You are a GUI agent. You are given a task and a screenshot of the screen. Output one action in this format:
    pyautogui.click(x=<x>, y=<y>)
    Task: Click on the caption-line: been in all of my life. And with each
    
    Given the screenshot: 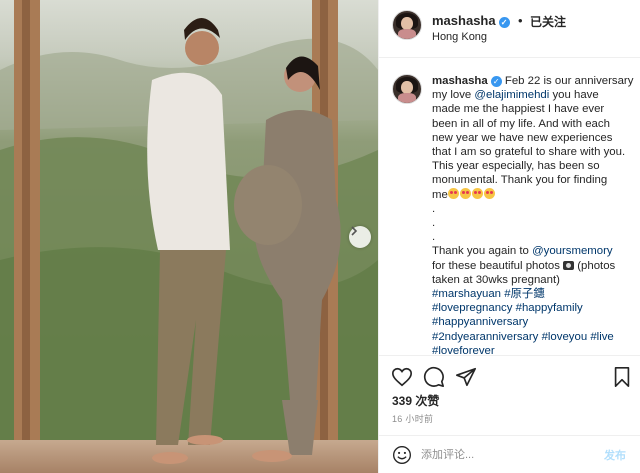 What is the action you would take?
    pyautogui.click(x=532, y=124)
    